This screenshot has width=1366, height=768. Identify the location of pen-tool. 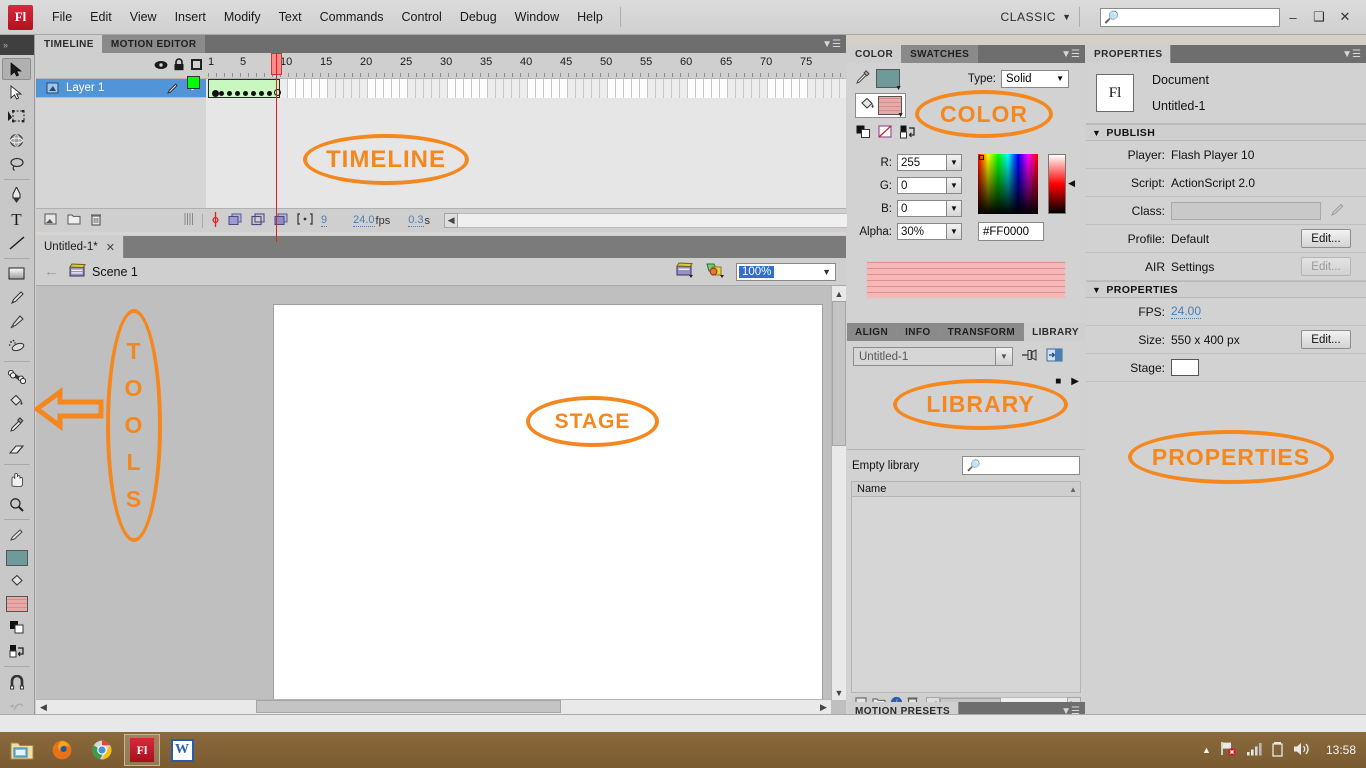
(16, 195).